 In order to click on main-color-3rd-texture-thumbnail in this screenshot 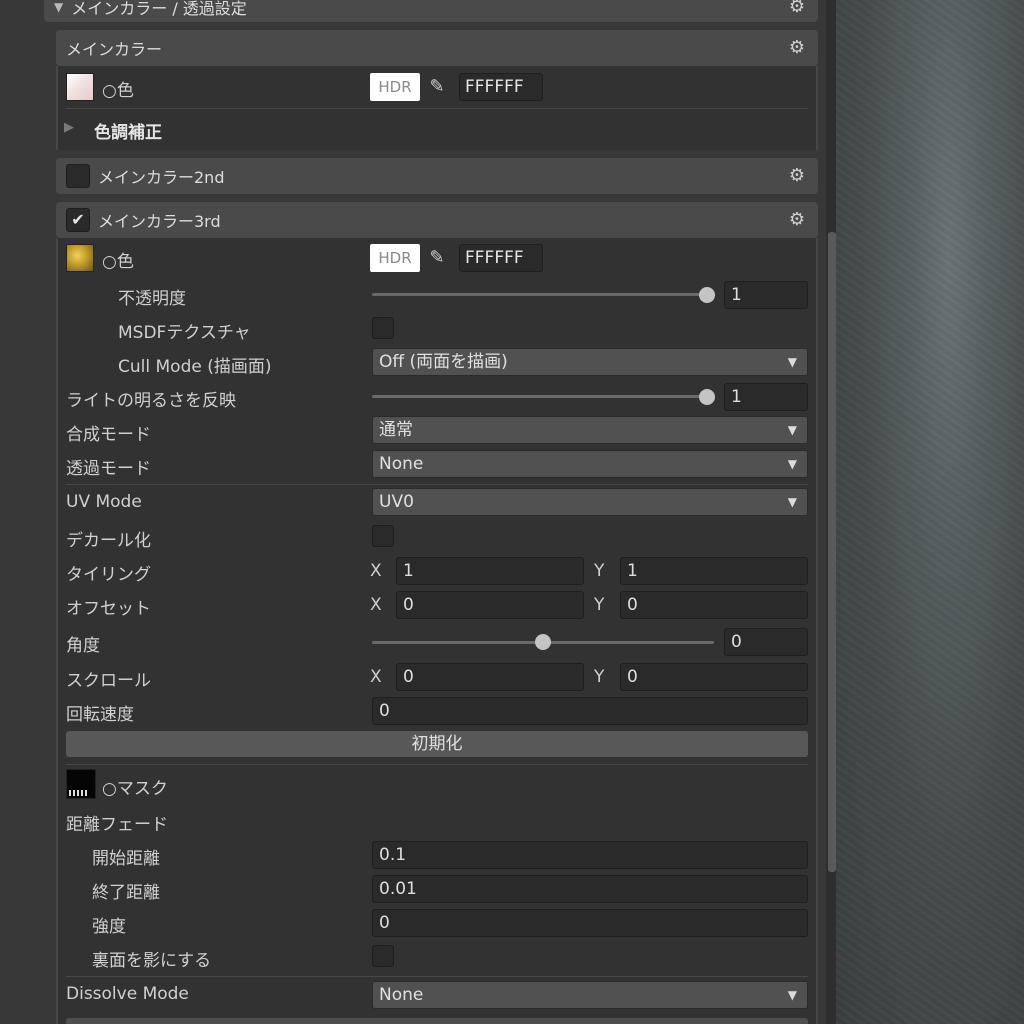, I will do `click(80, 258)`.